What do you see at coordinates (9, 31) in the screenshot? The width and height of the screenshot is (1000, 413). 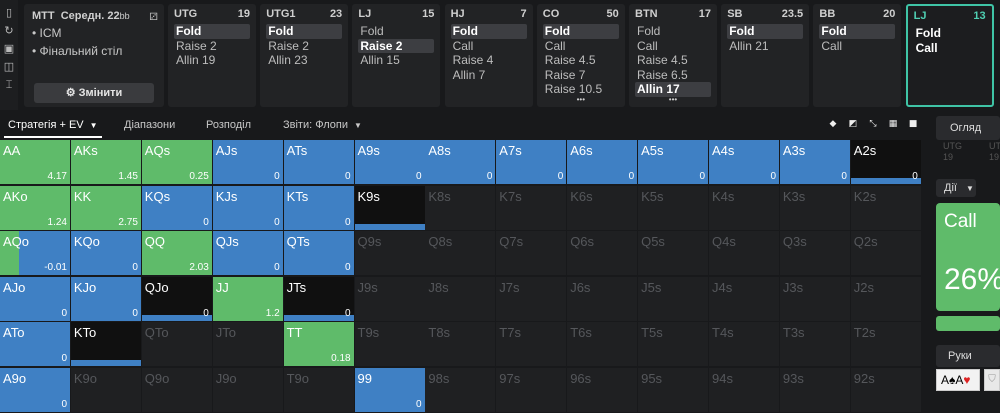 I see `refresh-icon: ↻` at bounding box center [9, 31].